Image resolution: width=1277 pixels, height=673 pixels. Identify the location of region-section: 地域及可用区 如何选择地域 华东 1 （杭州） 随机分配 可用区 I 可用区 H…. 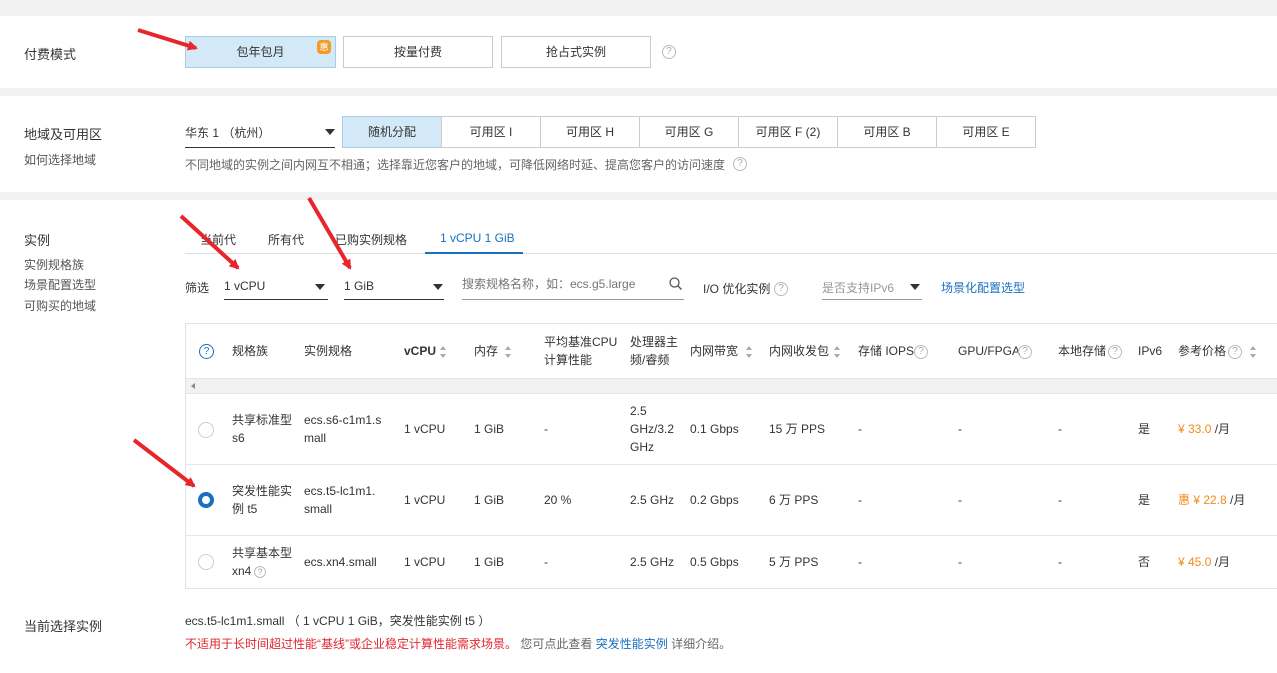
(638, 144).